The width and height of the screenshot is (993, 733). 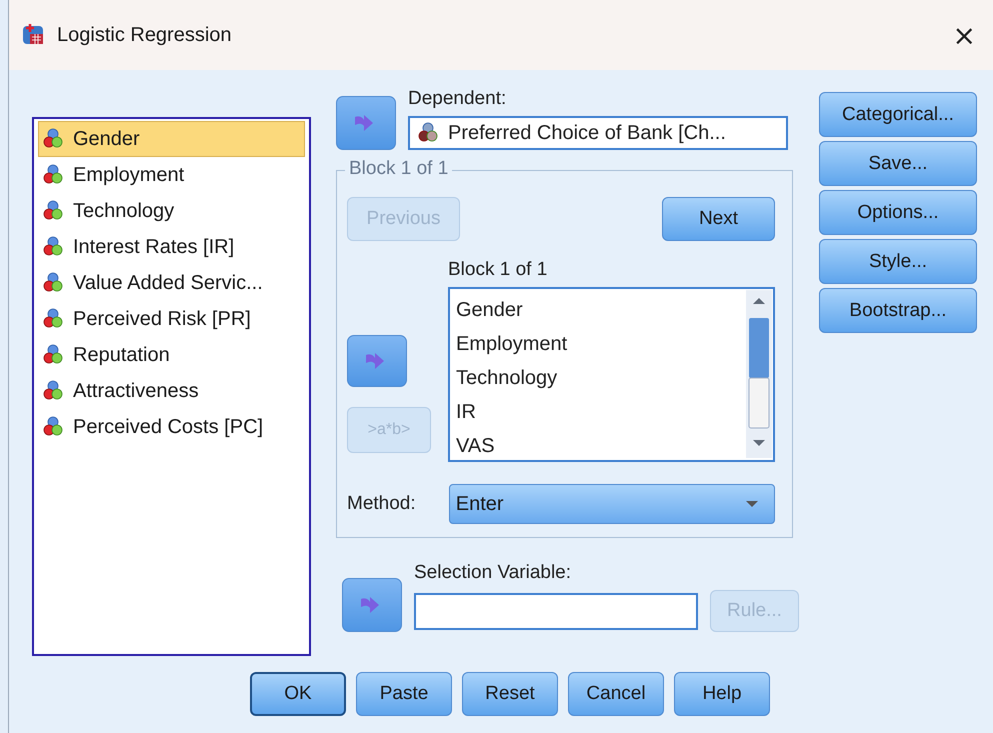 What do you see at coordinates (722, 694) in the screenshot?
I see `dialog-button: Help` at bounding box center [722, 694].